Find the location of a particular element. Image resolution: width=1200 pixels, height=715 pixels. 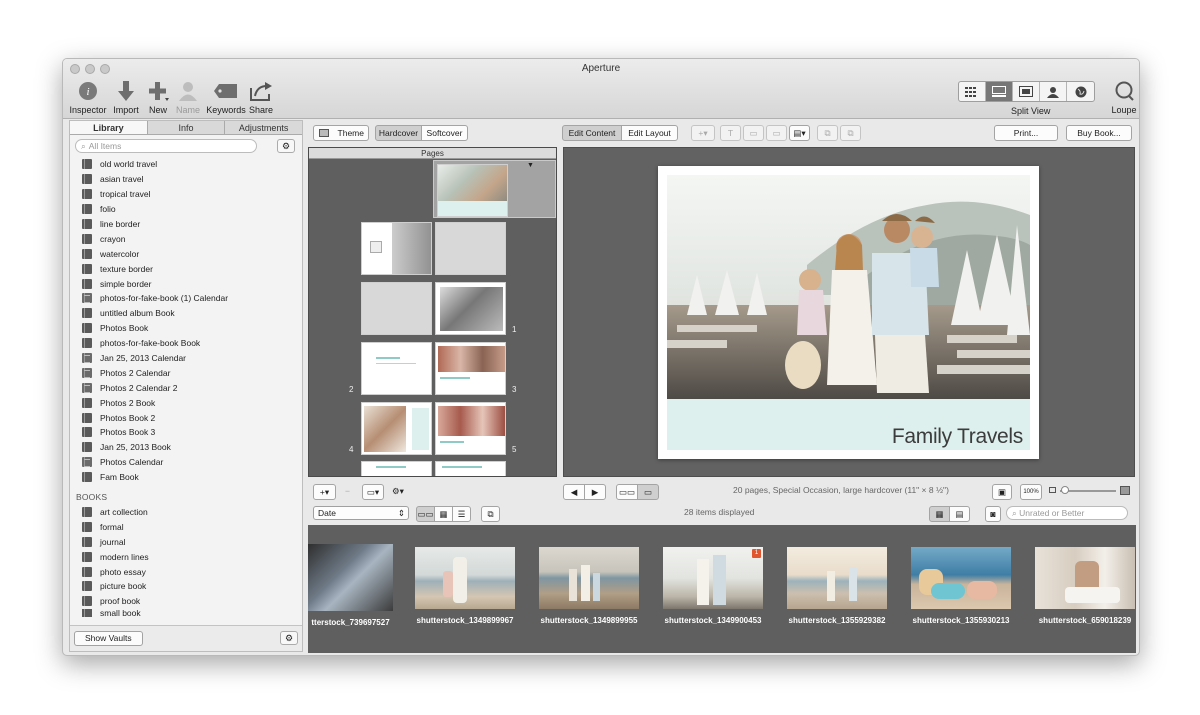

edit-layout-button: Edit Layout is located at coordinates (649, 133).